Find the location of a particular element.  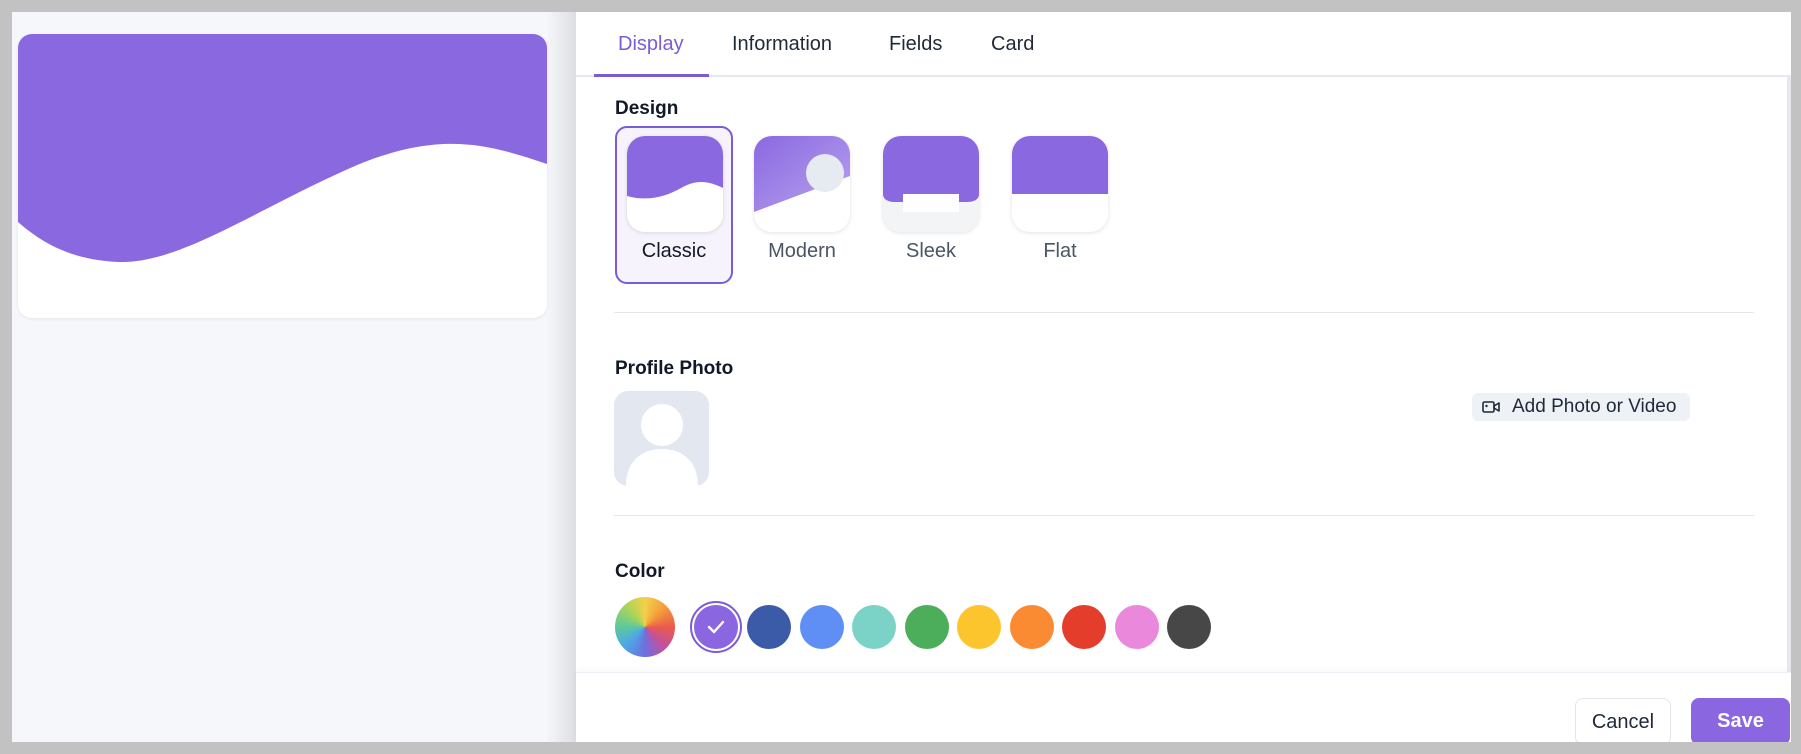

color-swatch-red is located at coordinates (1084, 627).